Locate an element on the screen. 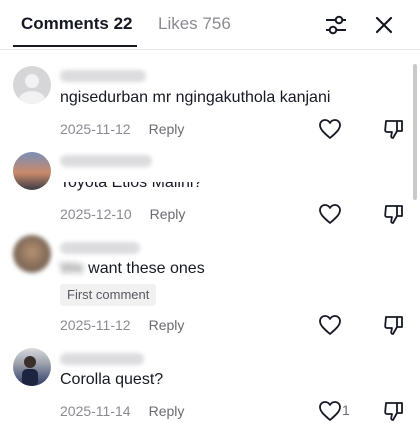 This screenshot has height=423, width=420. person-avatar is located at coordinates (32, 367).